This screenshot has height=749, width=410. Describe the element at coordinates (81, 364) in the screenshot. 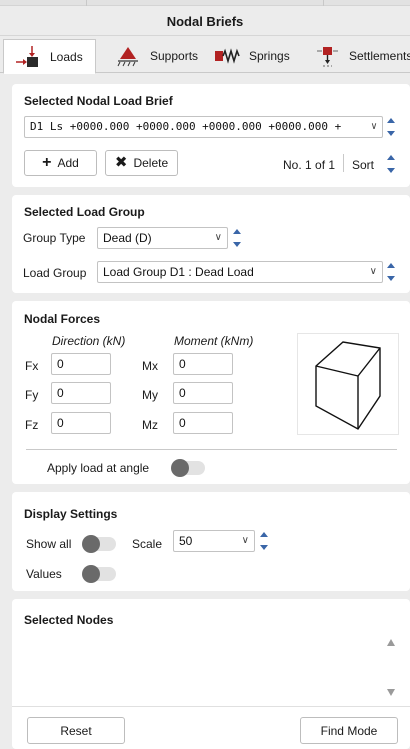

I see `fx-input: 0` at that location.